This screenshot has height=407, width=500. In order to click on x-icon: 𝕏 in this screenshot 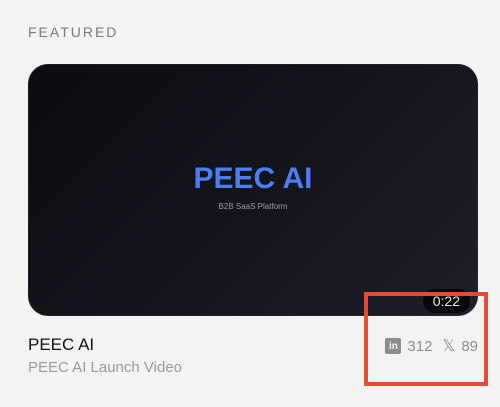, I will do `click(449, 346)`.